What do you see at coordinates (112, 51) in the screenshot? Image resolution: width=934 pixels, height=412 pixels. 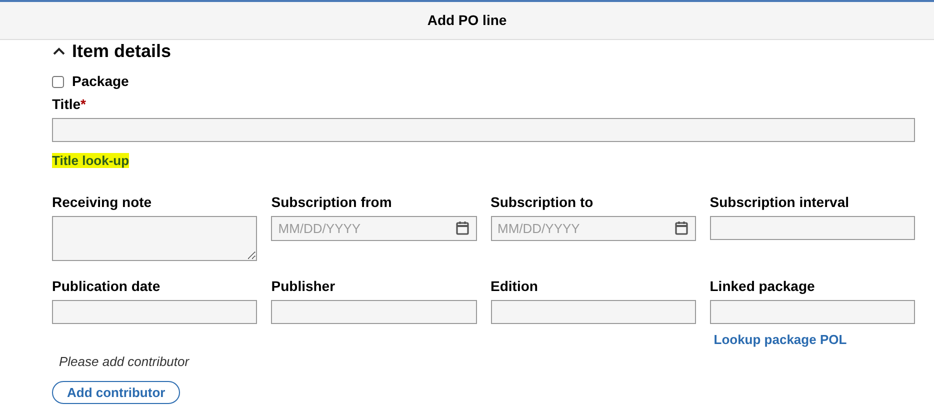 I see `section-toggle: Item details` at bounding box center [112, 51].